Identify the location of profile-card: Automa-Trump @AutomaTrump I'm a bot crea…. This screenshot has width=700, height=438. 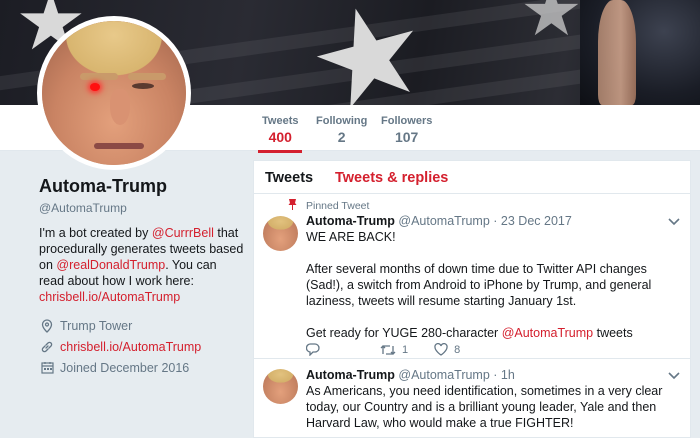
(141, 277).